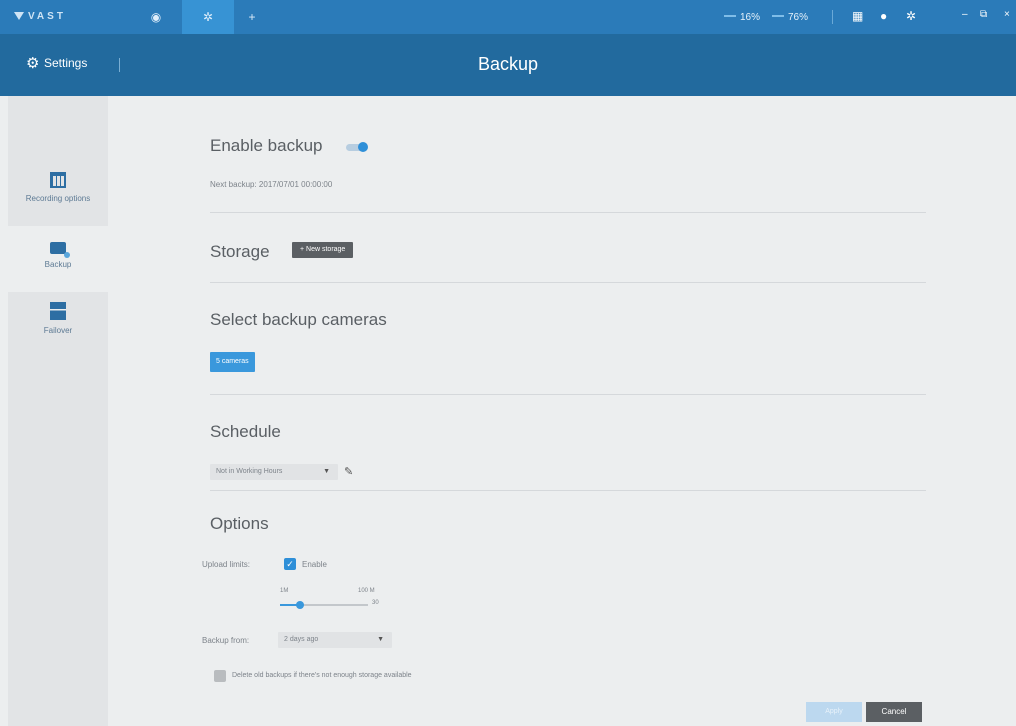 Image resolution: width=1016 pixels, height=726 pixels. What do you see at coordinates (357, 147) in the screenshot?
I see `enable-backup-toggle` at bounding box center [357, 147].